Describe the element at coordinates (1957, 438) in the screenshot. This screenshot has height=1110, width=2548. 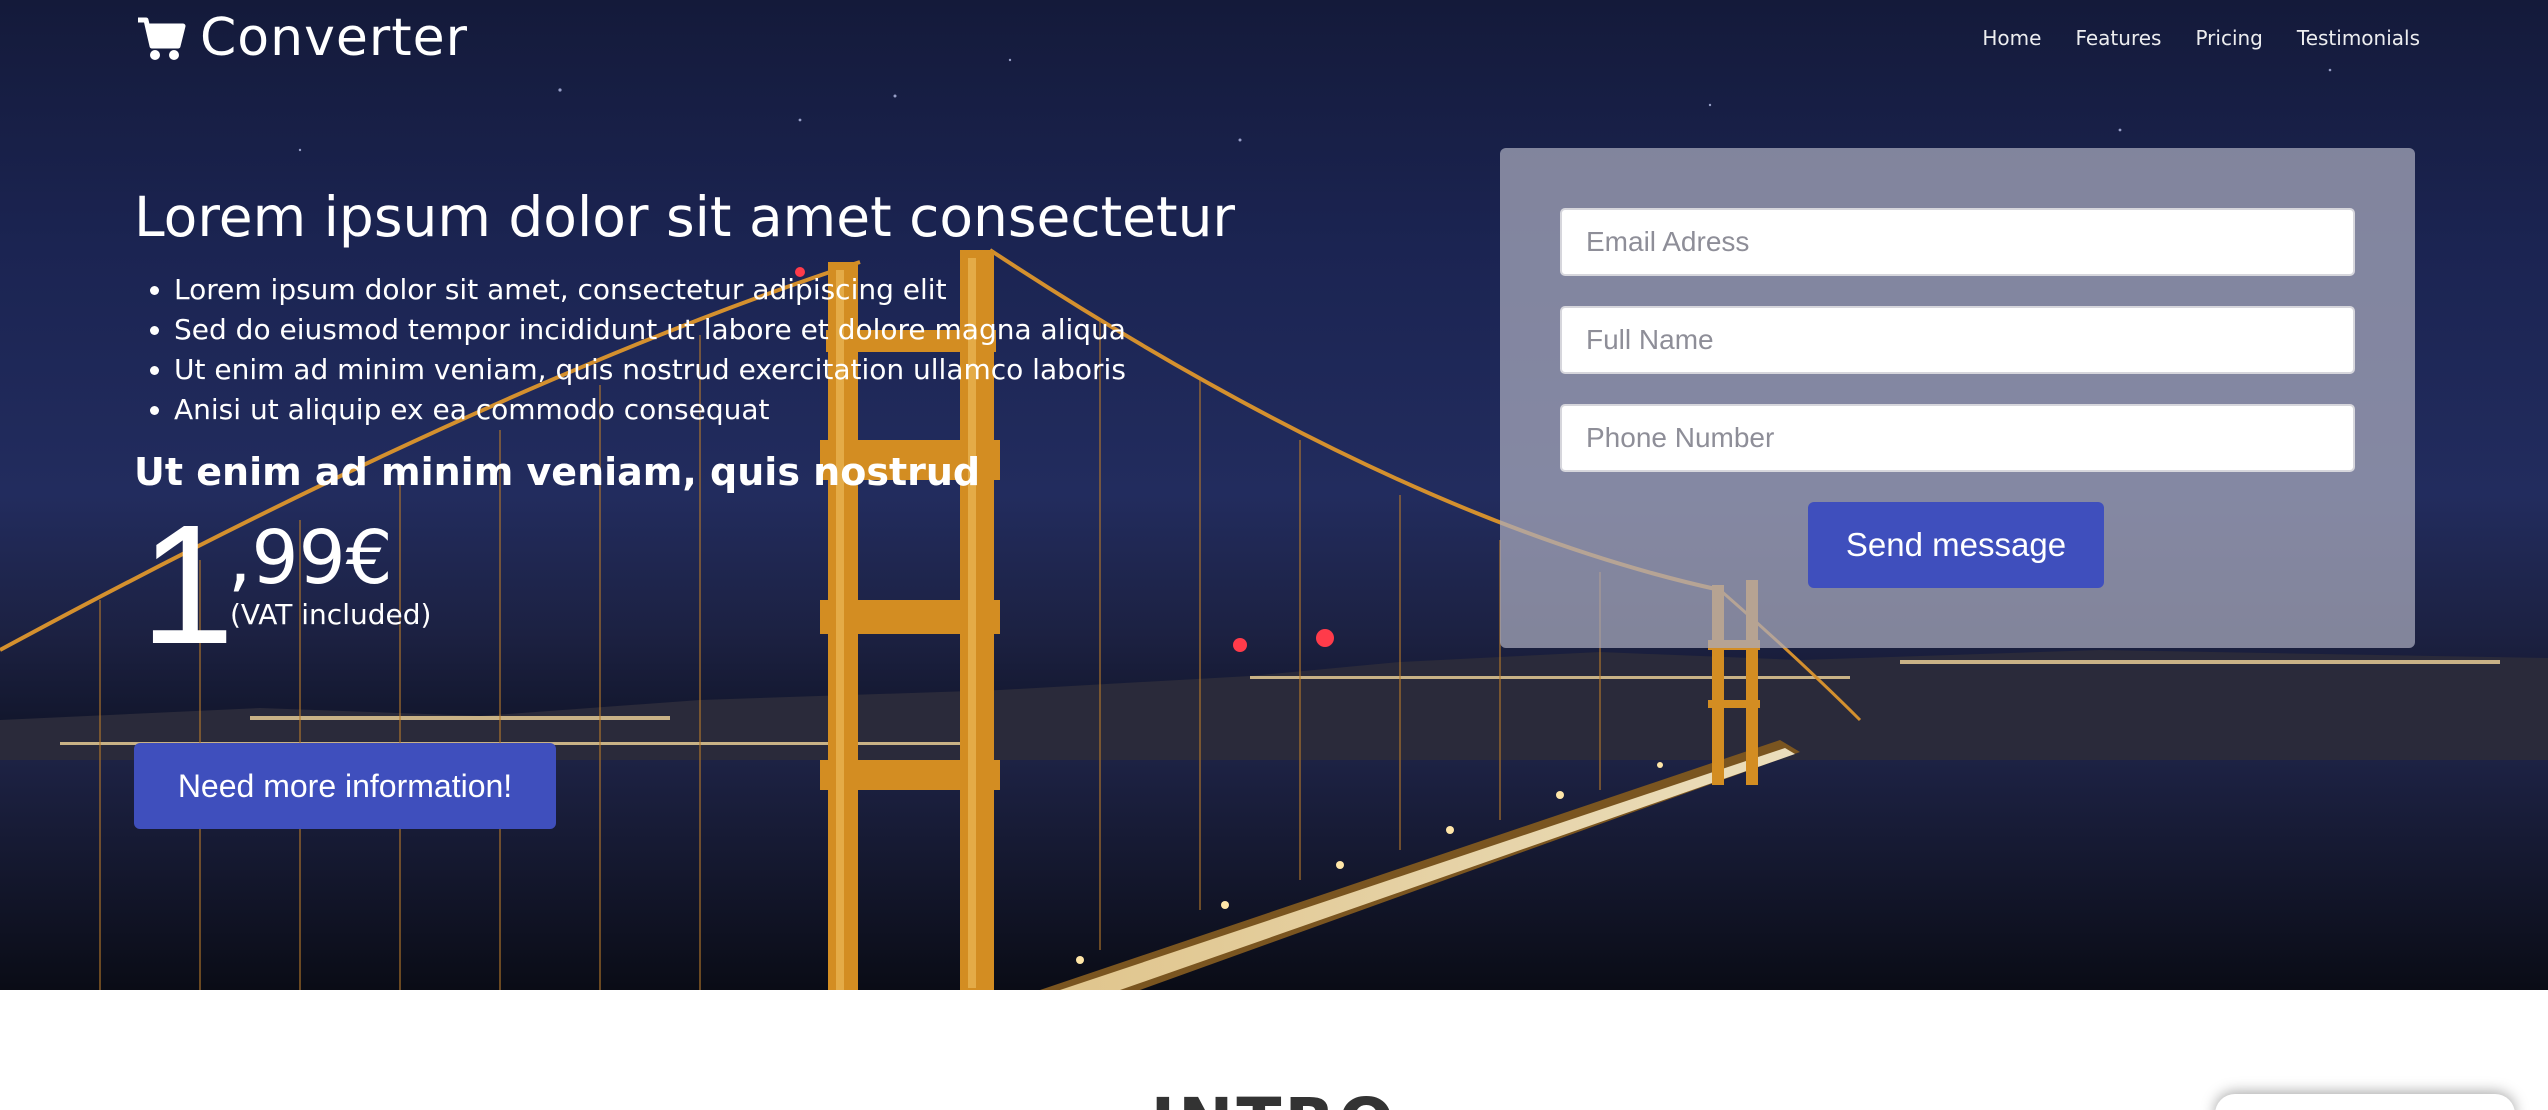
I see `phone-number-input` at that location.